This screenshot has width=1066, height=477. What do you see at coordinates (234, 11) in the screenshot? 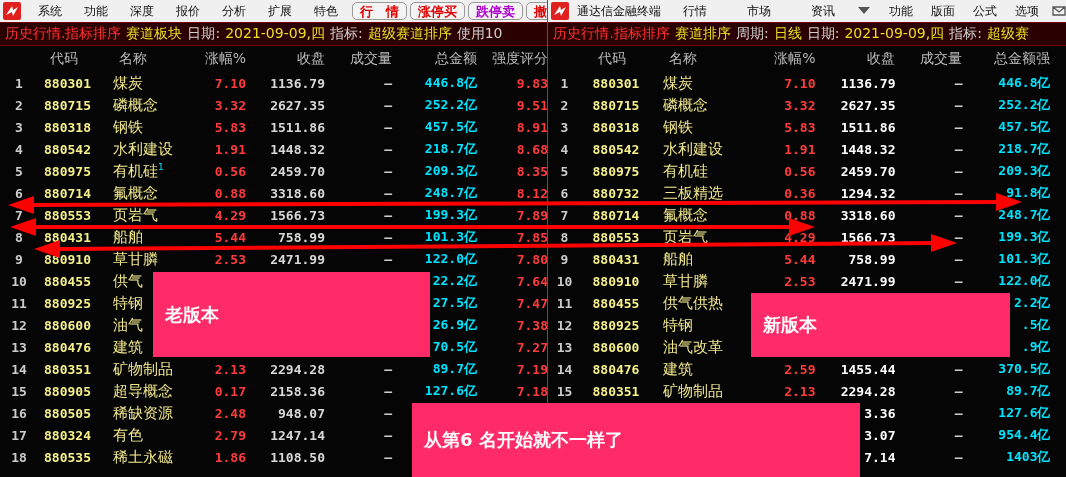
I see `menu-item: 分析` at bounding box center [234, 11].